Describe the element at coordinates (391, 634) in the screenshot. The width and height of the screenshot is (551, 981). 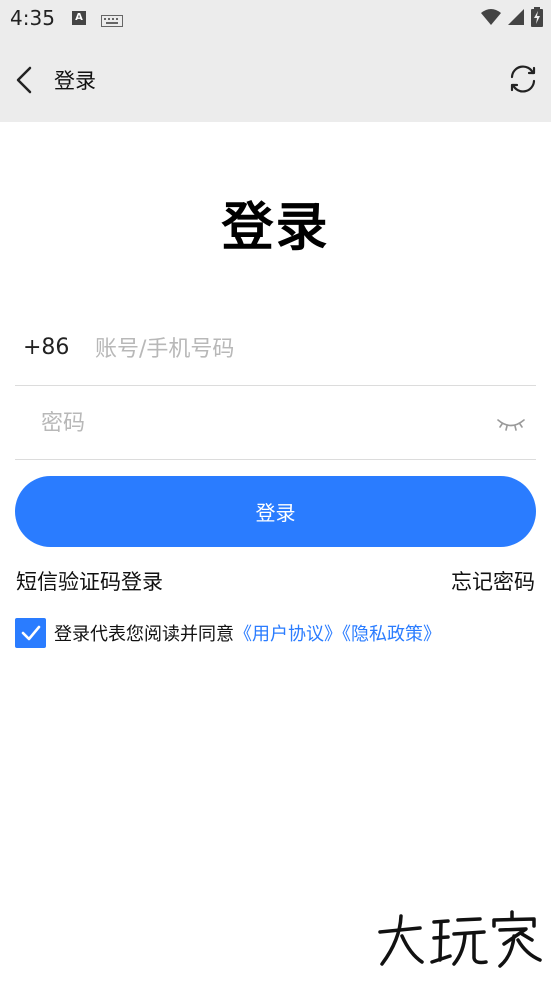
I see `privacy-policy-link: 《隐私政策》` at that location.